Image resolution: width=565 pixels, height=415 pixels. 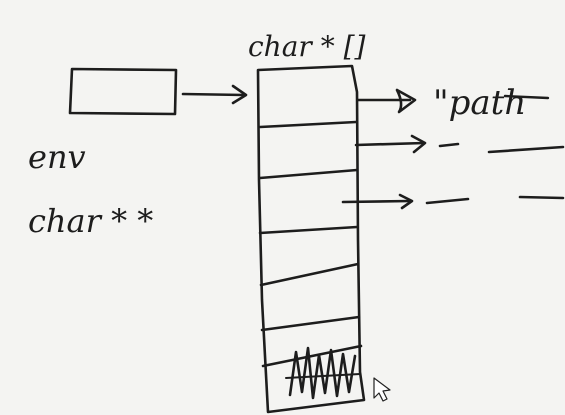 What do you see at coordinates (213, 94) in the screenshot?
I see `env-to-array-arrow` at bounding box center [213, 94].